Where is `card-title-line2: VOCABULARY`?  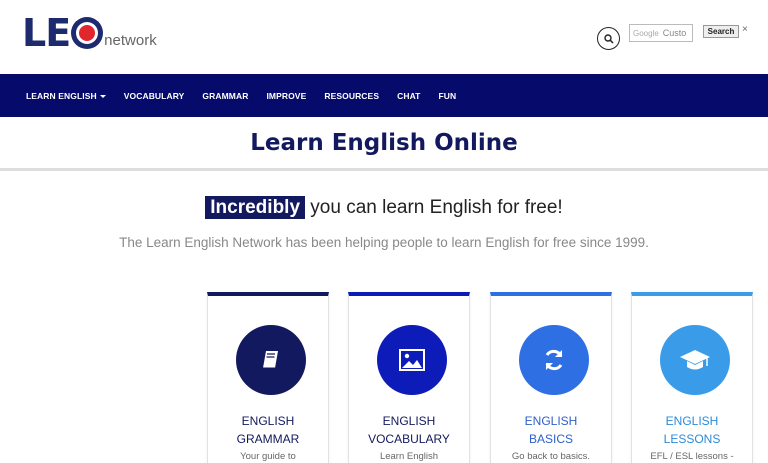 card-title-line2: VOCABULARY is located at coordinates (409, 439).